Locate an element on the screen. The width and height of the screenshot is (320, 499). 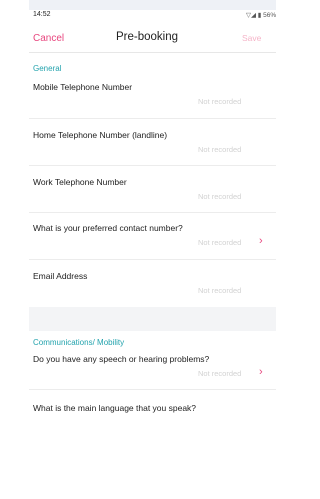
section-title-general: General is located at coordinates (47, 68).